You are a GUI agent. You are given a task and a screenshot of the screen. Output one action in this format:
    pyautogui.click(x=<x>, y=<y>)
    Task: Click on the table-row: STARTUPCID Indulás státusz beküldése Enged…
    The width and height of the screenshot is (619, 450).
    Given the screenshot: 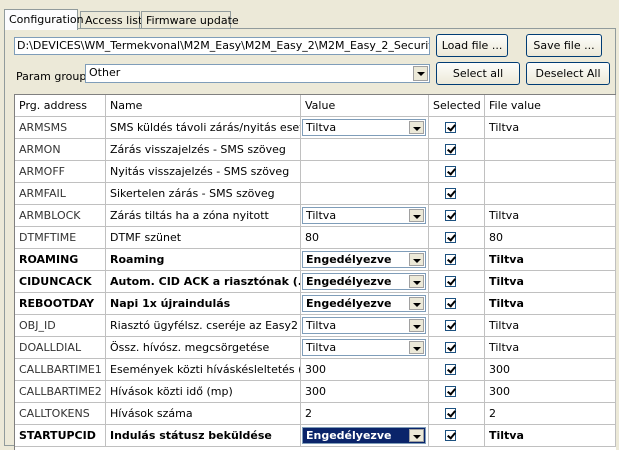 What is the action you would take?
    pyautogui.click(x=315, y=436)
    